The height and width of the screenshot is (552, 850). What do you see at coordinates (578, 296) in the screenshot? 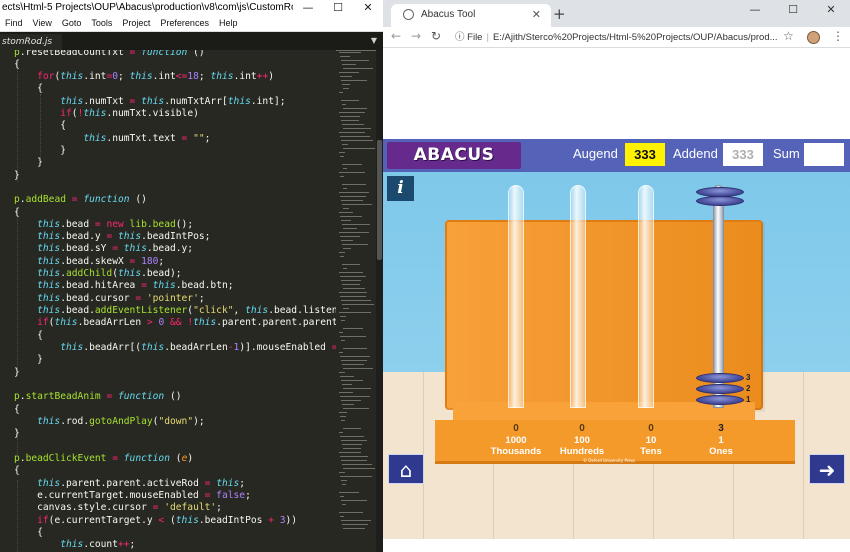
I see `rod-hundreds` at bounding box center [578, 296].